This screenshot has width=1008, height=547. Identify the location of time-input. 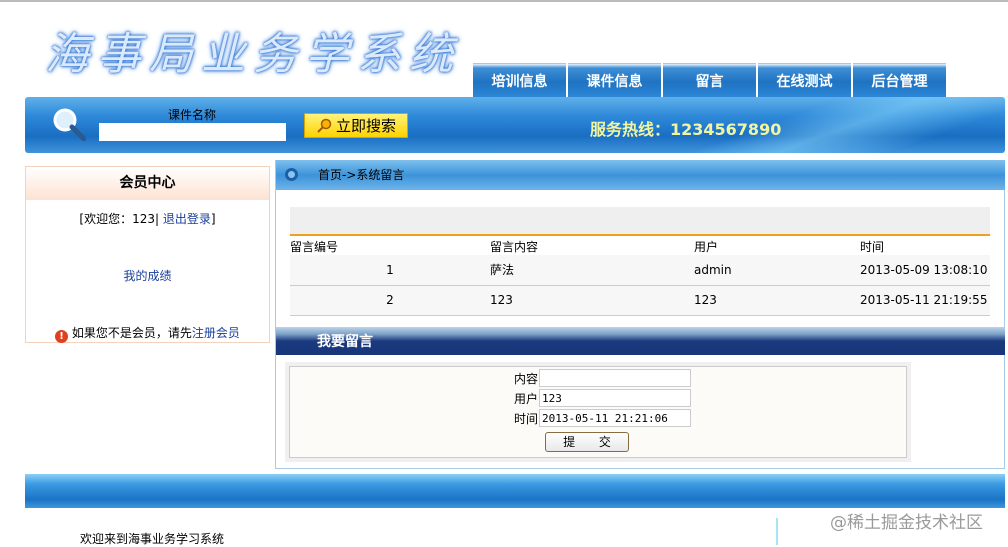
(615, 418).